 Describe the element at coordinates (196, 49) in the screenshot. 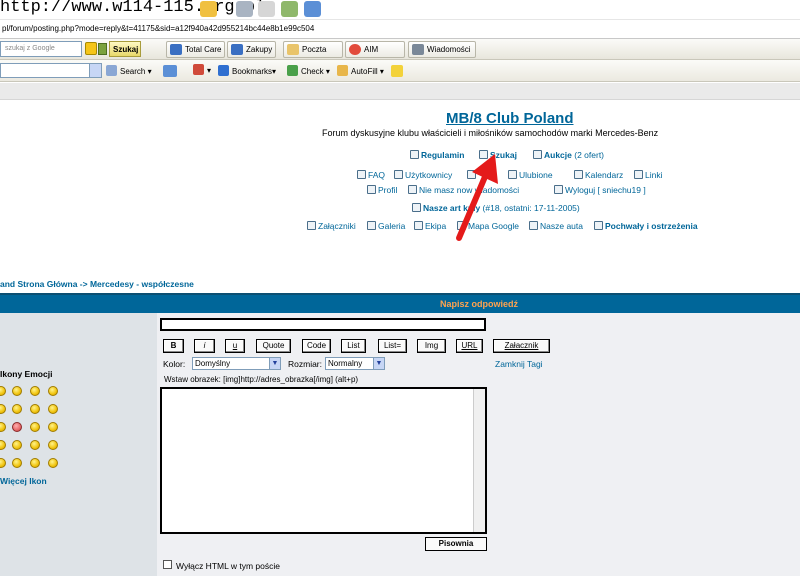

I see `total-care-button: Total Care` at that location.